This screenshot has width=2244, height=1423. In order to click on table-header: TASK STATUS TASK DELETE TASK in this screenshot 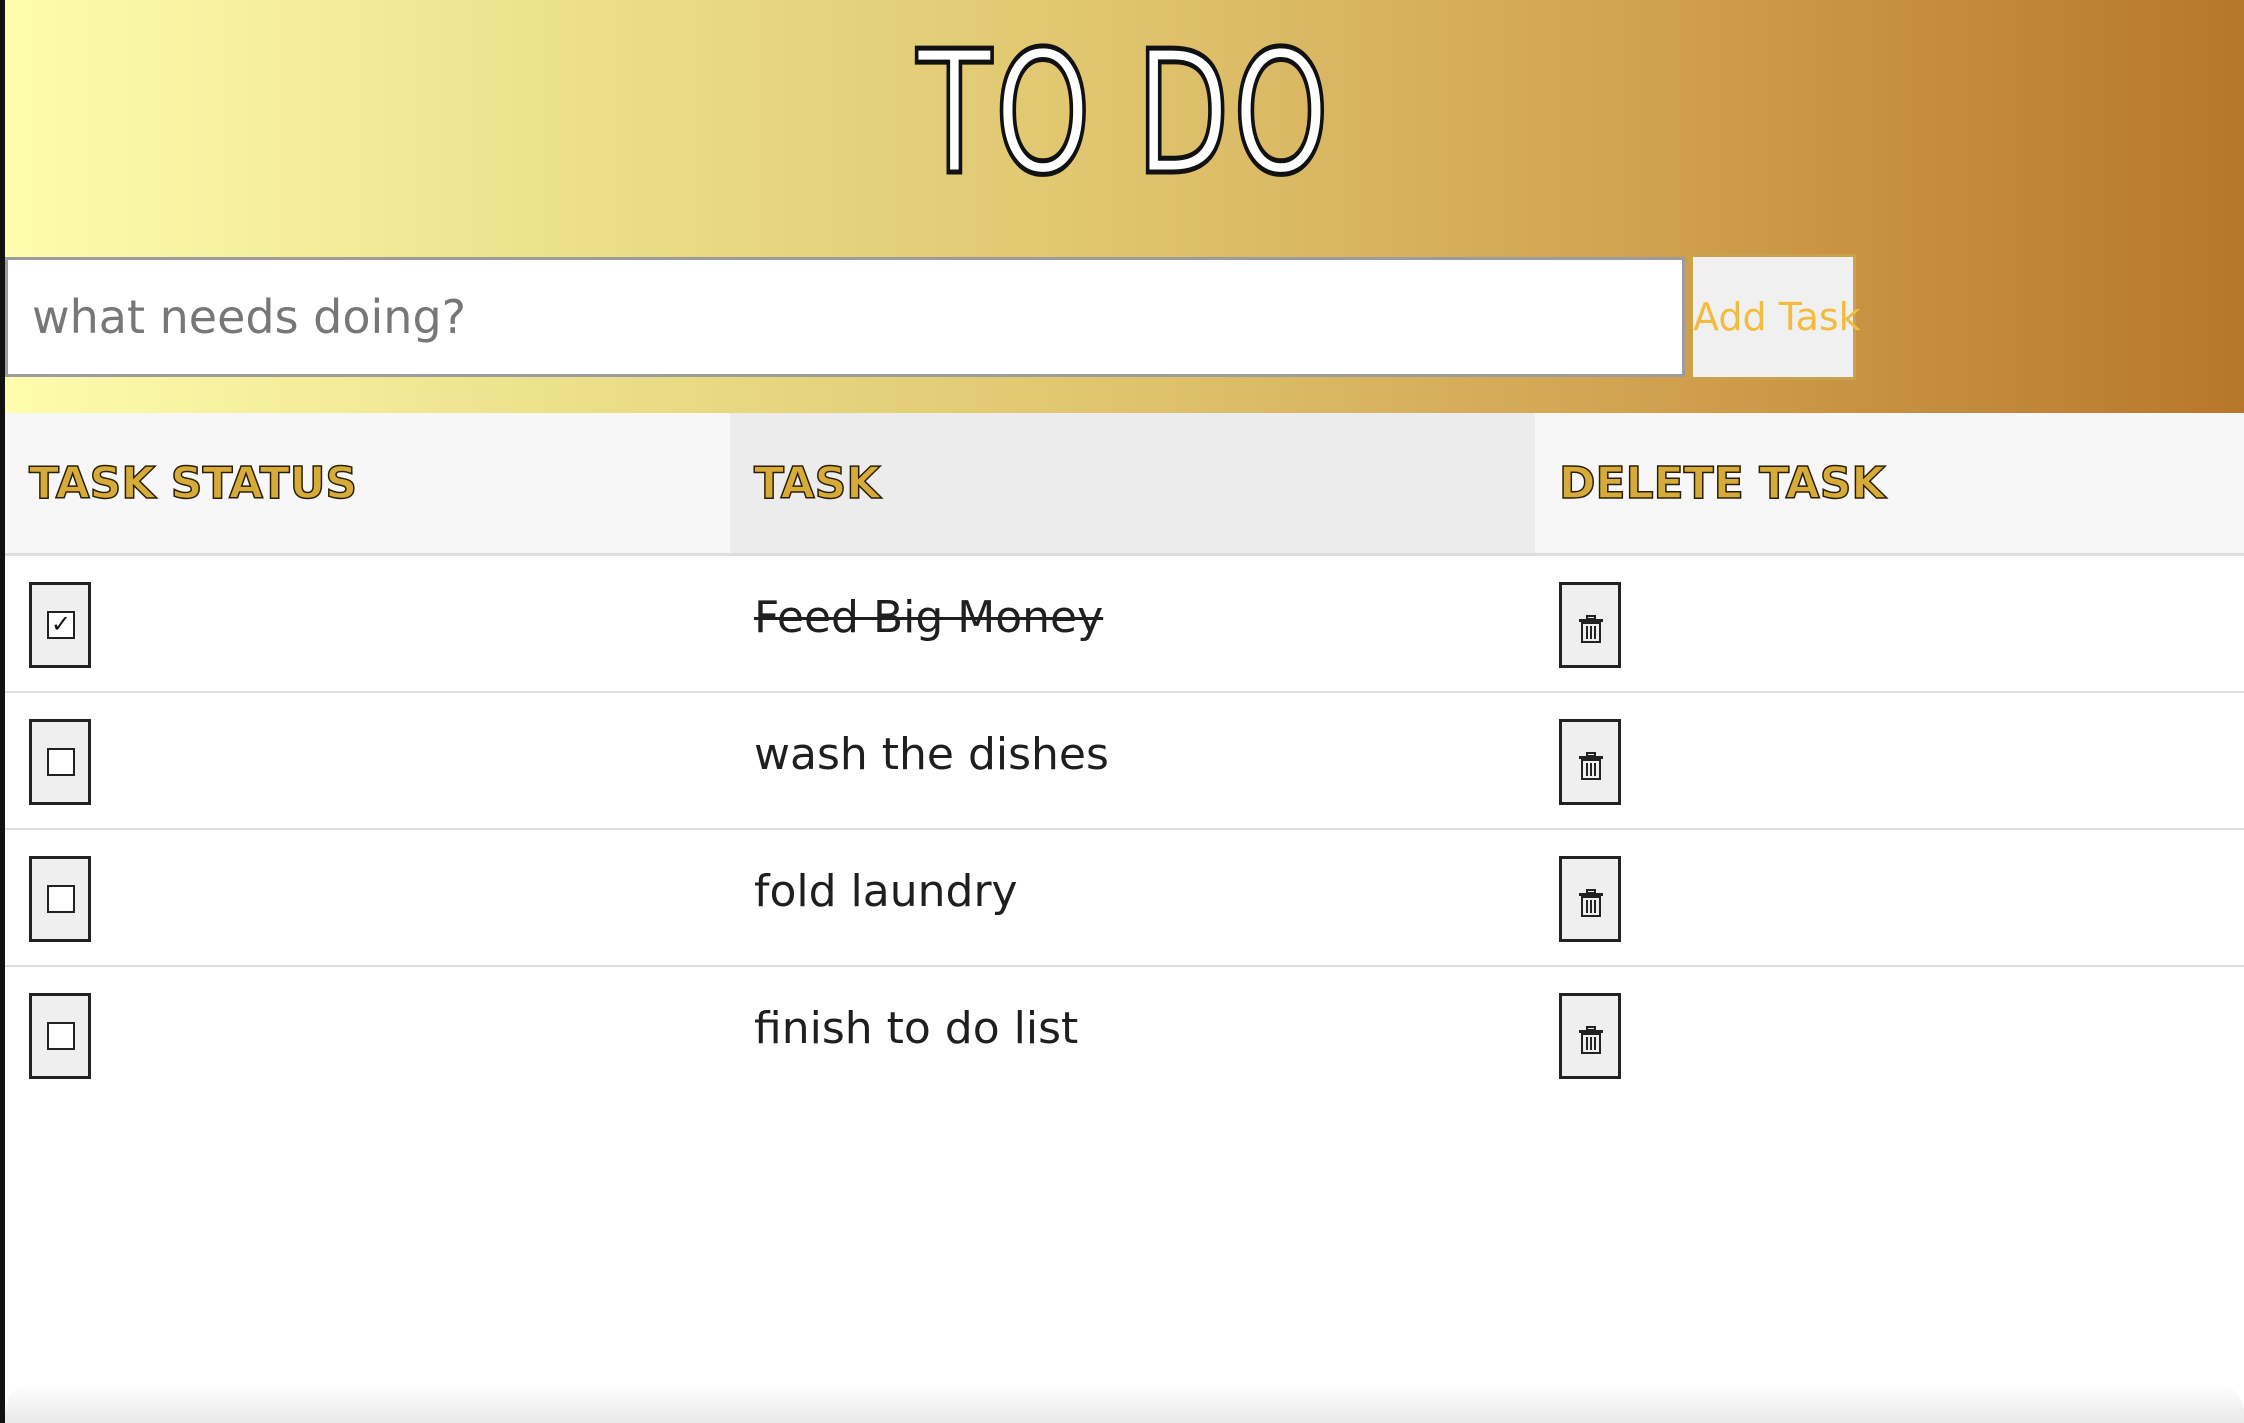, I will do `click(1124, 484)`.